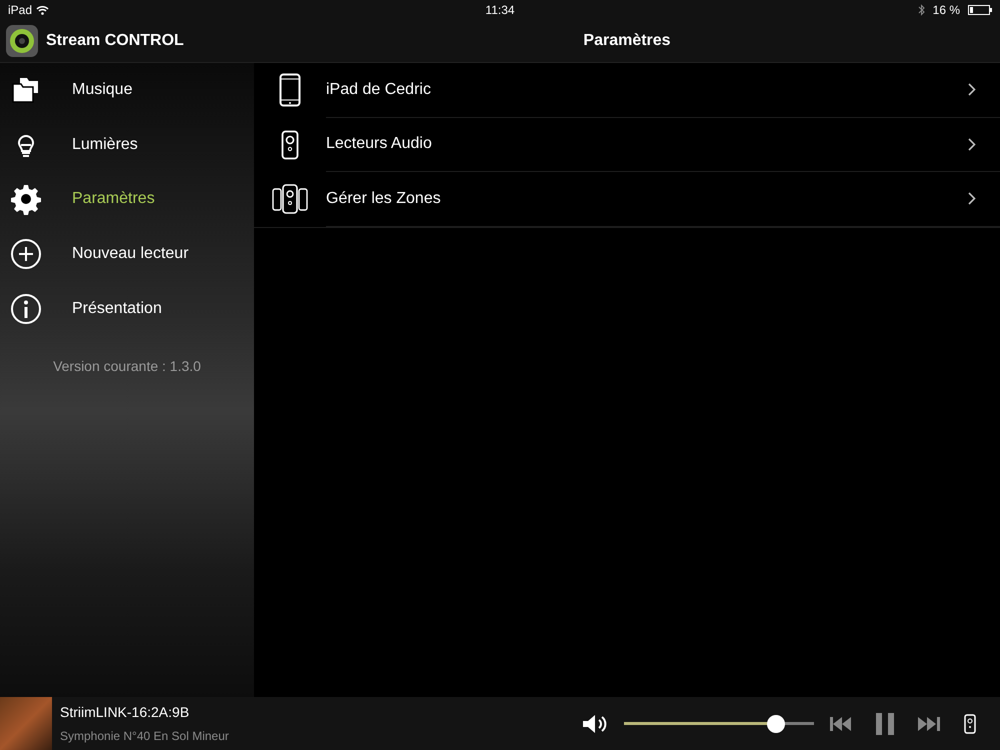 This screenshot has width=1000, height=750. What do you see at coordinates (26, 308) in the screenshot?
I see `info-icon` at bounding box center [26, 308].